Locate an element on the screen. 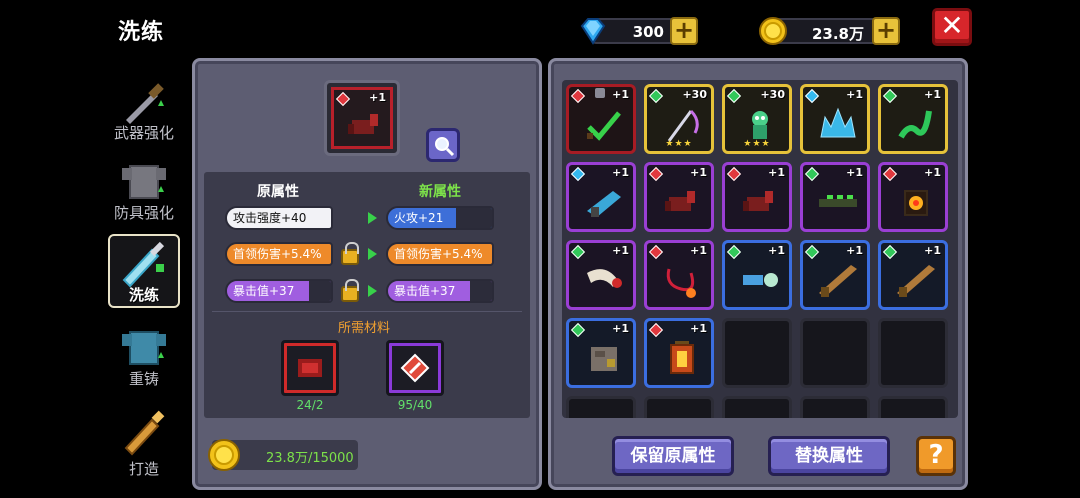 Image resolution: width=1080 pixels, height=498 pixels. nav-weapon-upgrade: 武器强化 is located at coordinates (144, 110).